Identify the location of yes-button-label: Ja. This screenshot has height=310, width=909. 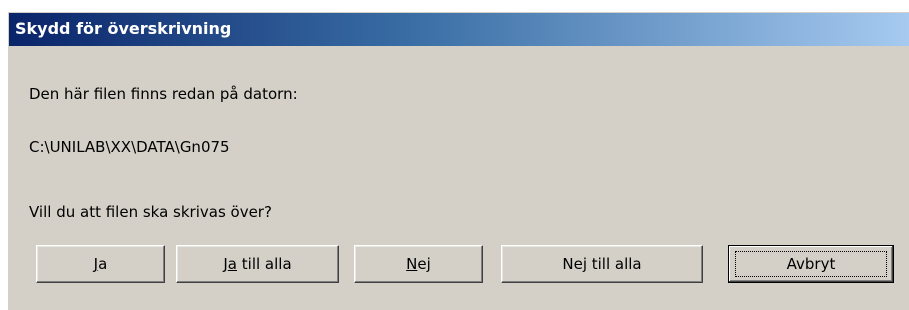
(101, 264).